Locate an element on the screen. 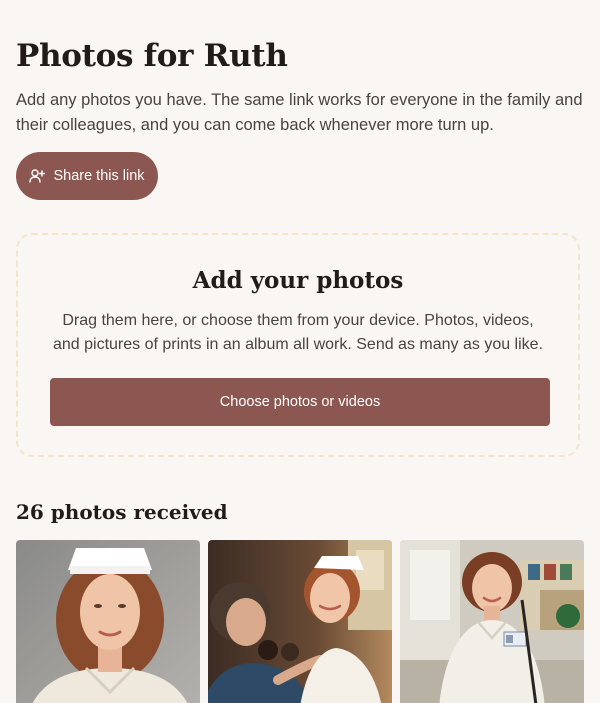 The width and height of the screenshot is (600, 703). upload-title: Add your photos is located at coordinates (298, 280).